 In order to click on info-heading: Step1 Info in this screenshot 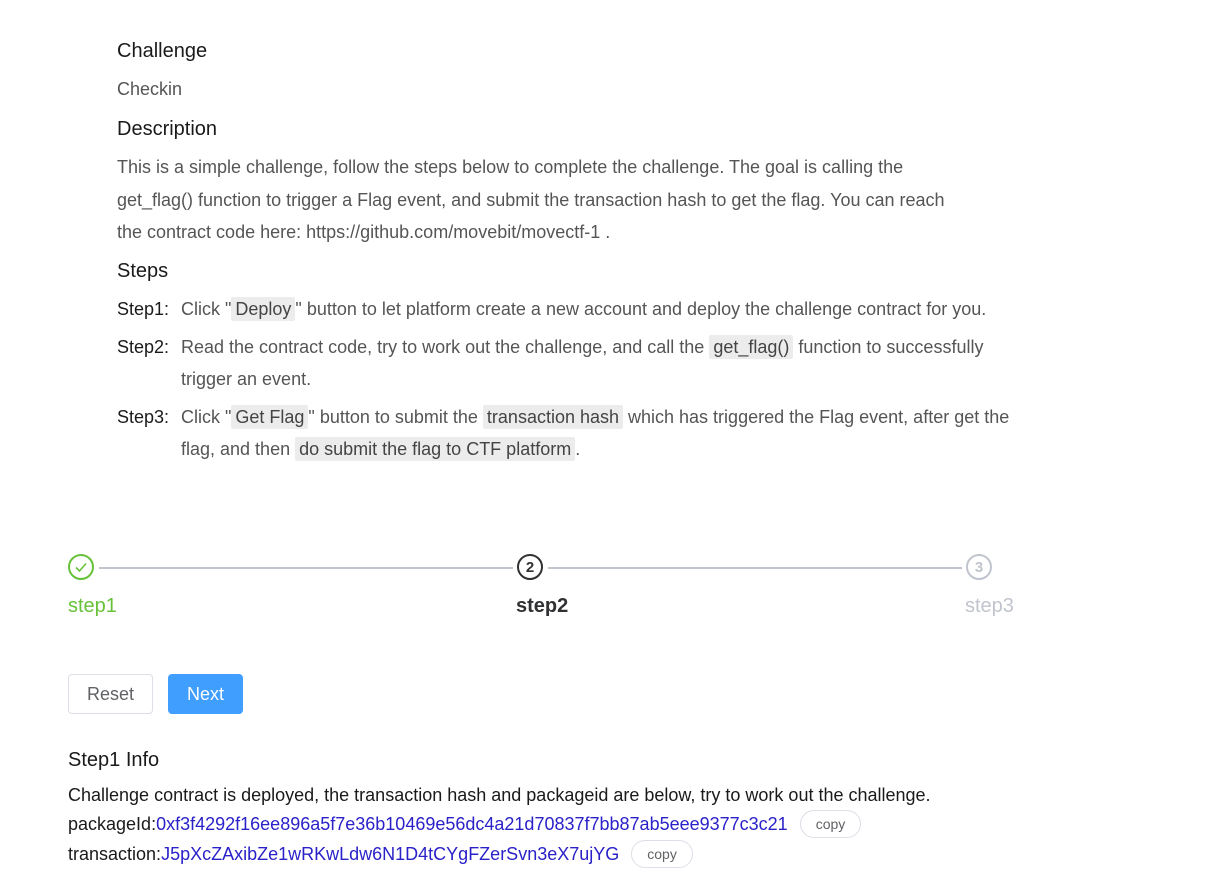, I will do `click(114, 760)`.